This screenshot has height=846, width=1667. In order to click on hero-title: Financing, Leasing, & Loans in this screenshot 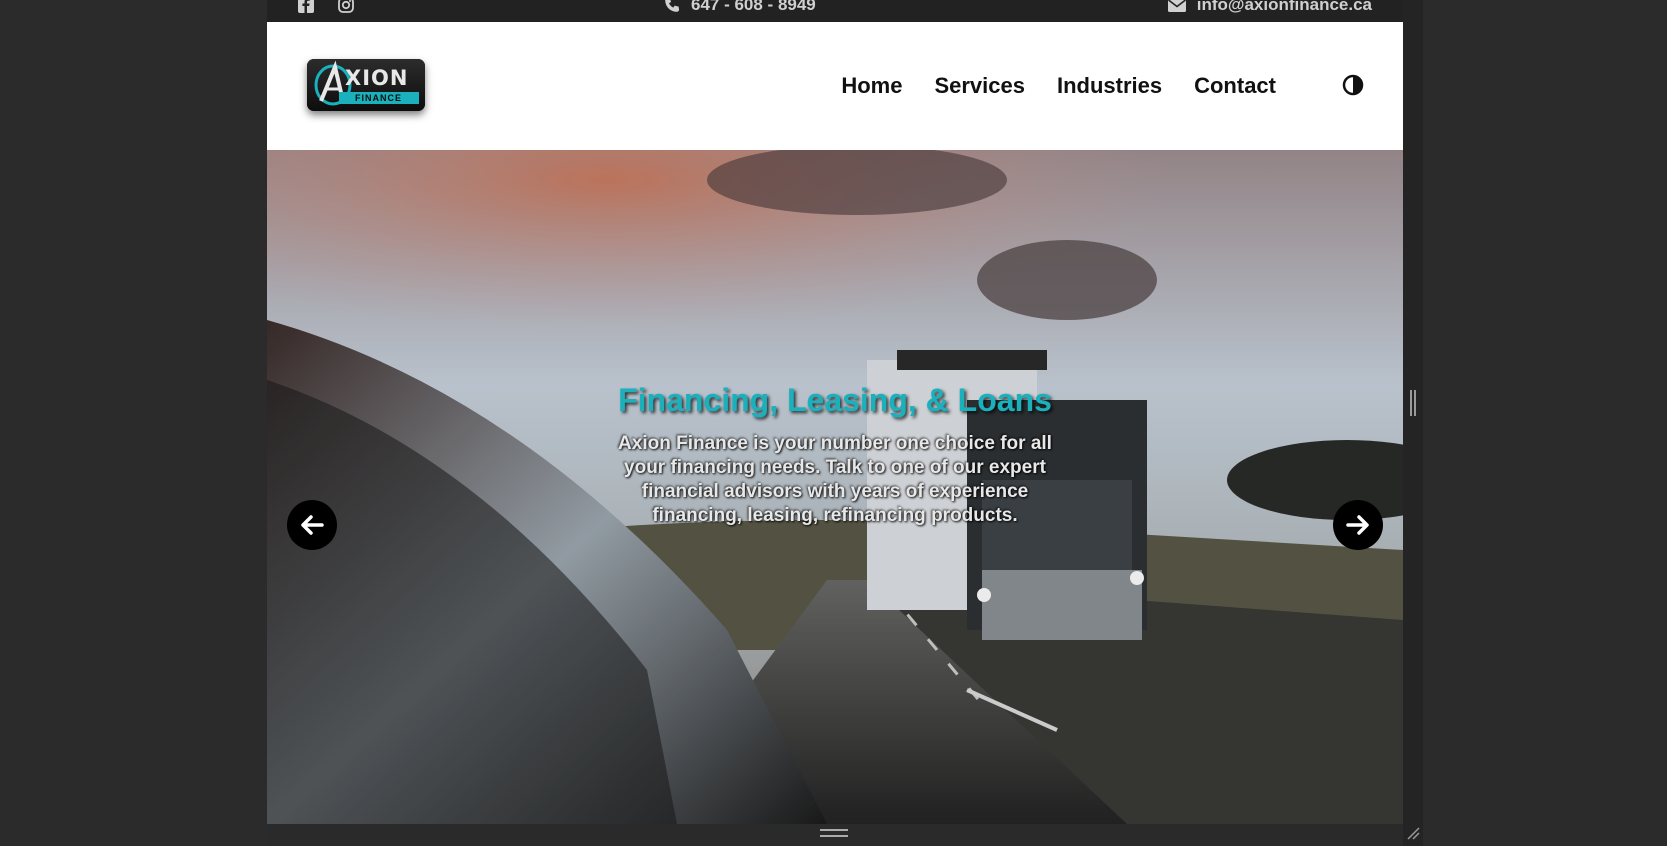, I will do `click(835, 400)`.